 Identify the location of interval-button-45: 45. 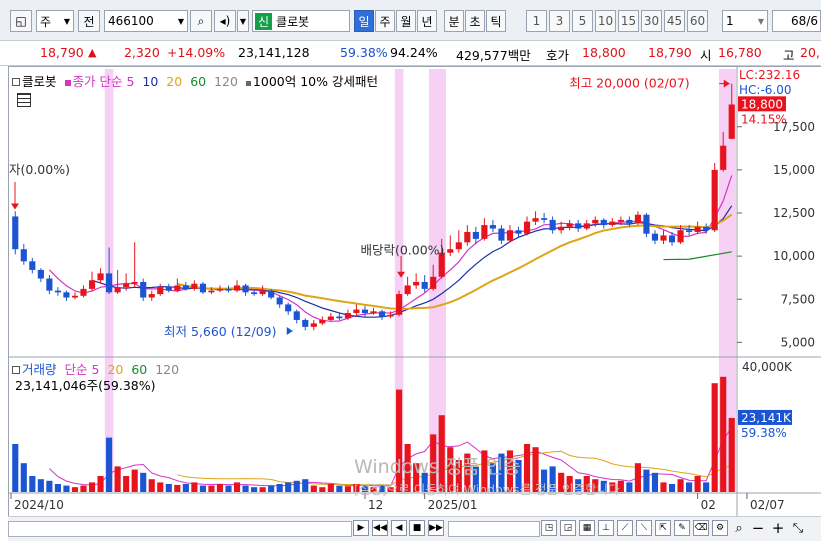
(674, 21).